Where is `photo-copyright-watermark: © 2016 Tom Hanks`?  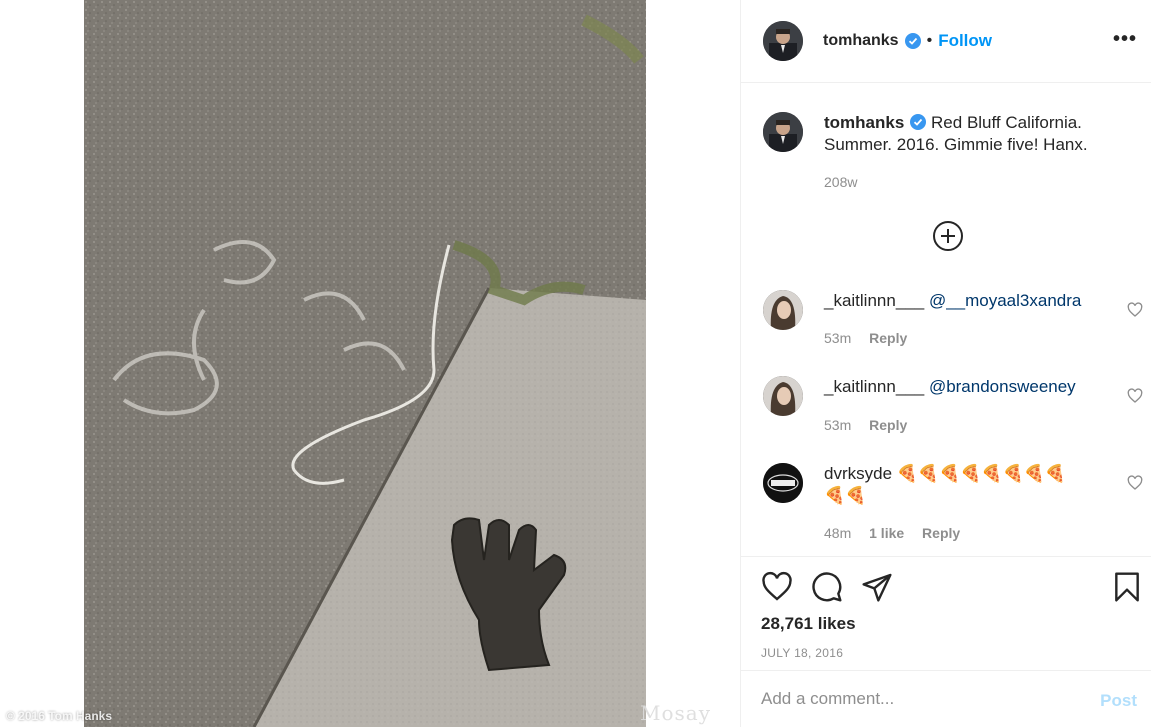 photo-copyright-watermark: © 2016 Tom Hanks is located at coordinates (59, 716).